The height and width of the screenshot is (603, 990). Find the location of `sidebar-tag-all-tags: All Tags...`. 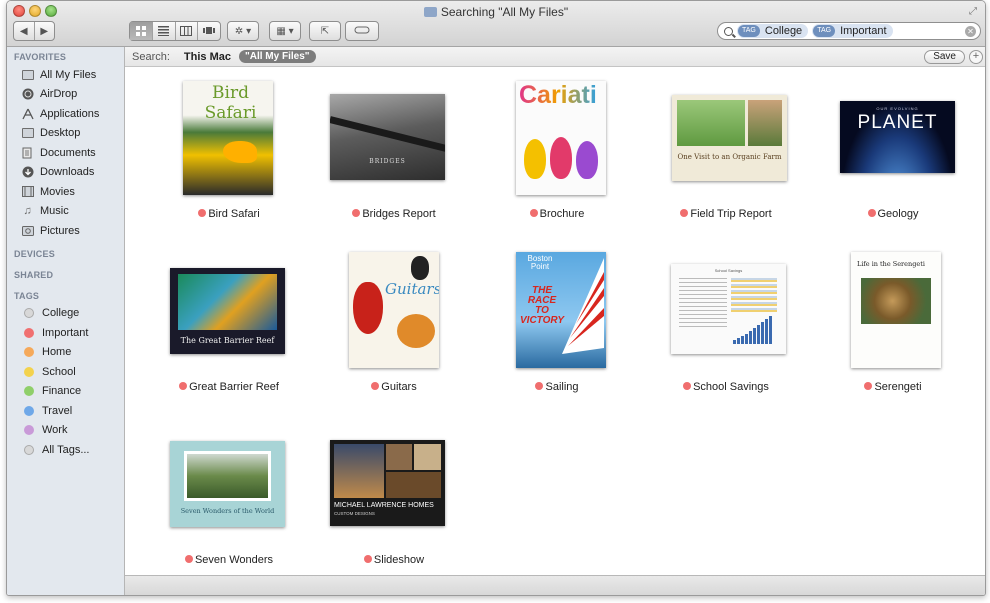

sidebar-tag-all-tags: All Tags... is located at coordinates (65, 450).